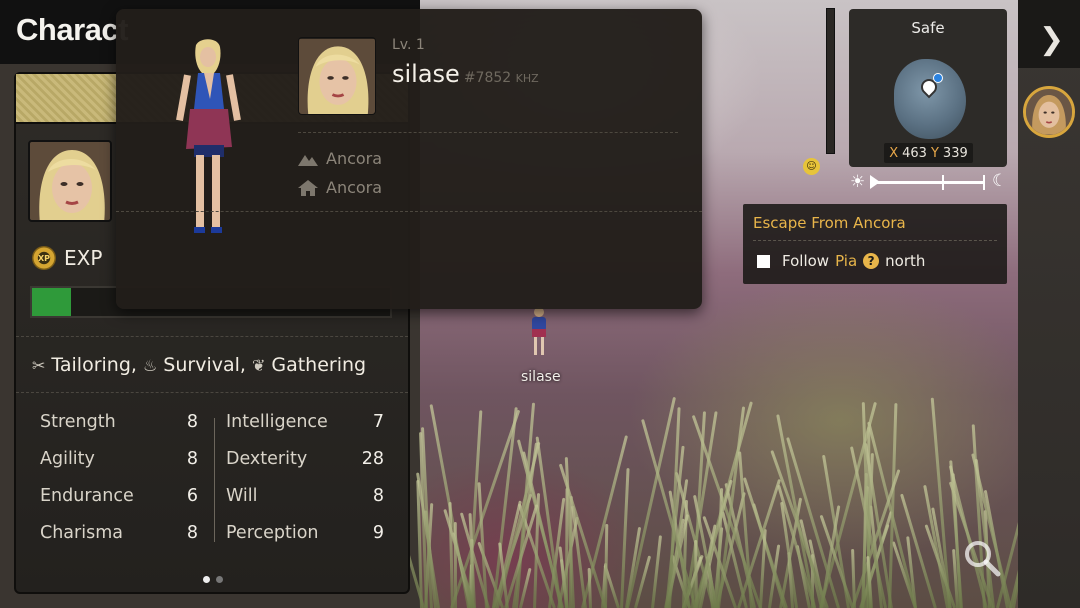 The image size is (1080, 608). I want to click on stat-name: Intelligence, so click(277, 422).